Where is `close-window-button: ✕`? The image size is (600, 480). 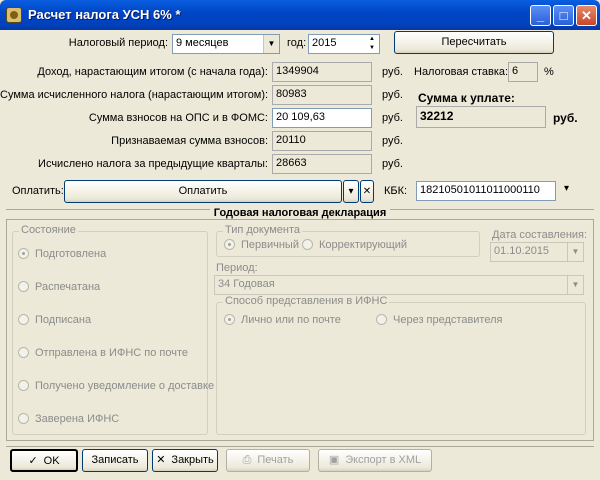
close-window-button: ✕ is located at coordinates (586, 15).